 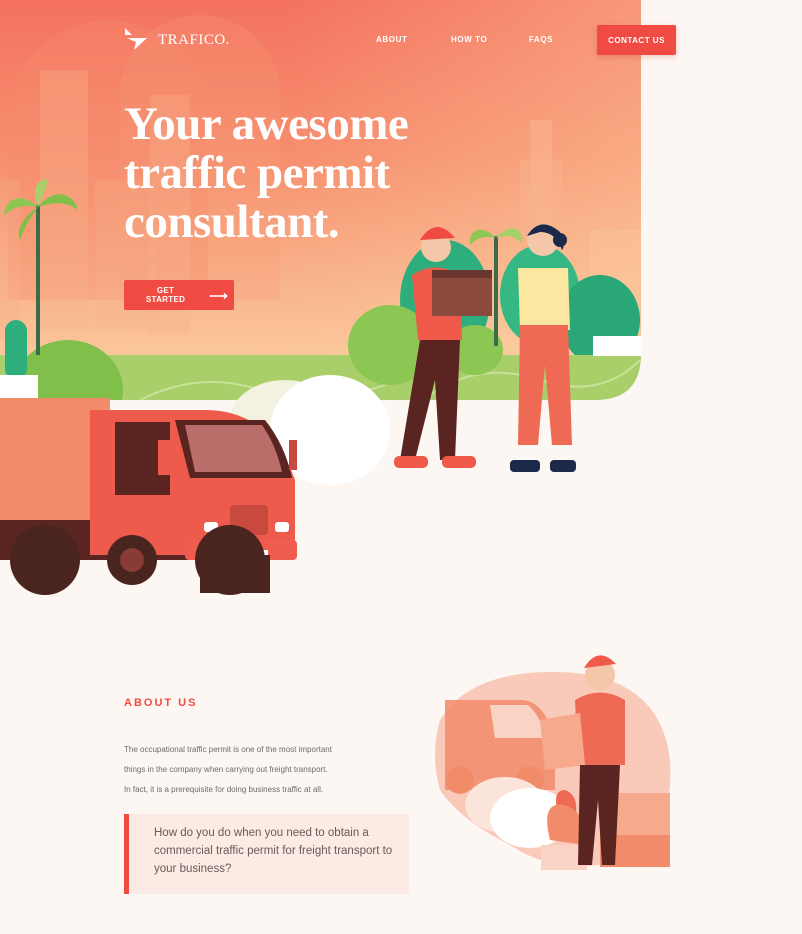 I want to click on brand-logo: TRAFICO., so click(x=177, y=40).